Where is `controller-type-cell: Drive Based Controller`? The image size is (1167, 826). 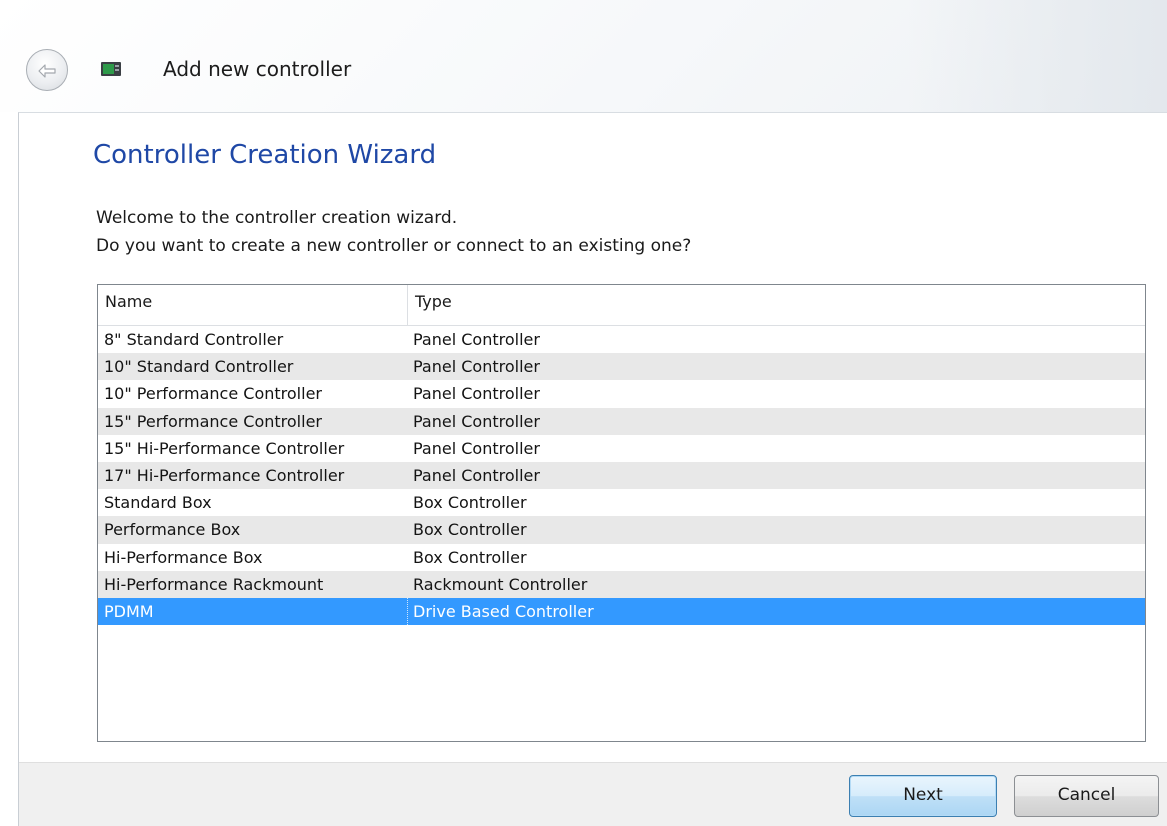
controller-type-cell: Drive Based Controller is located at coordinates (503, 611).